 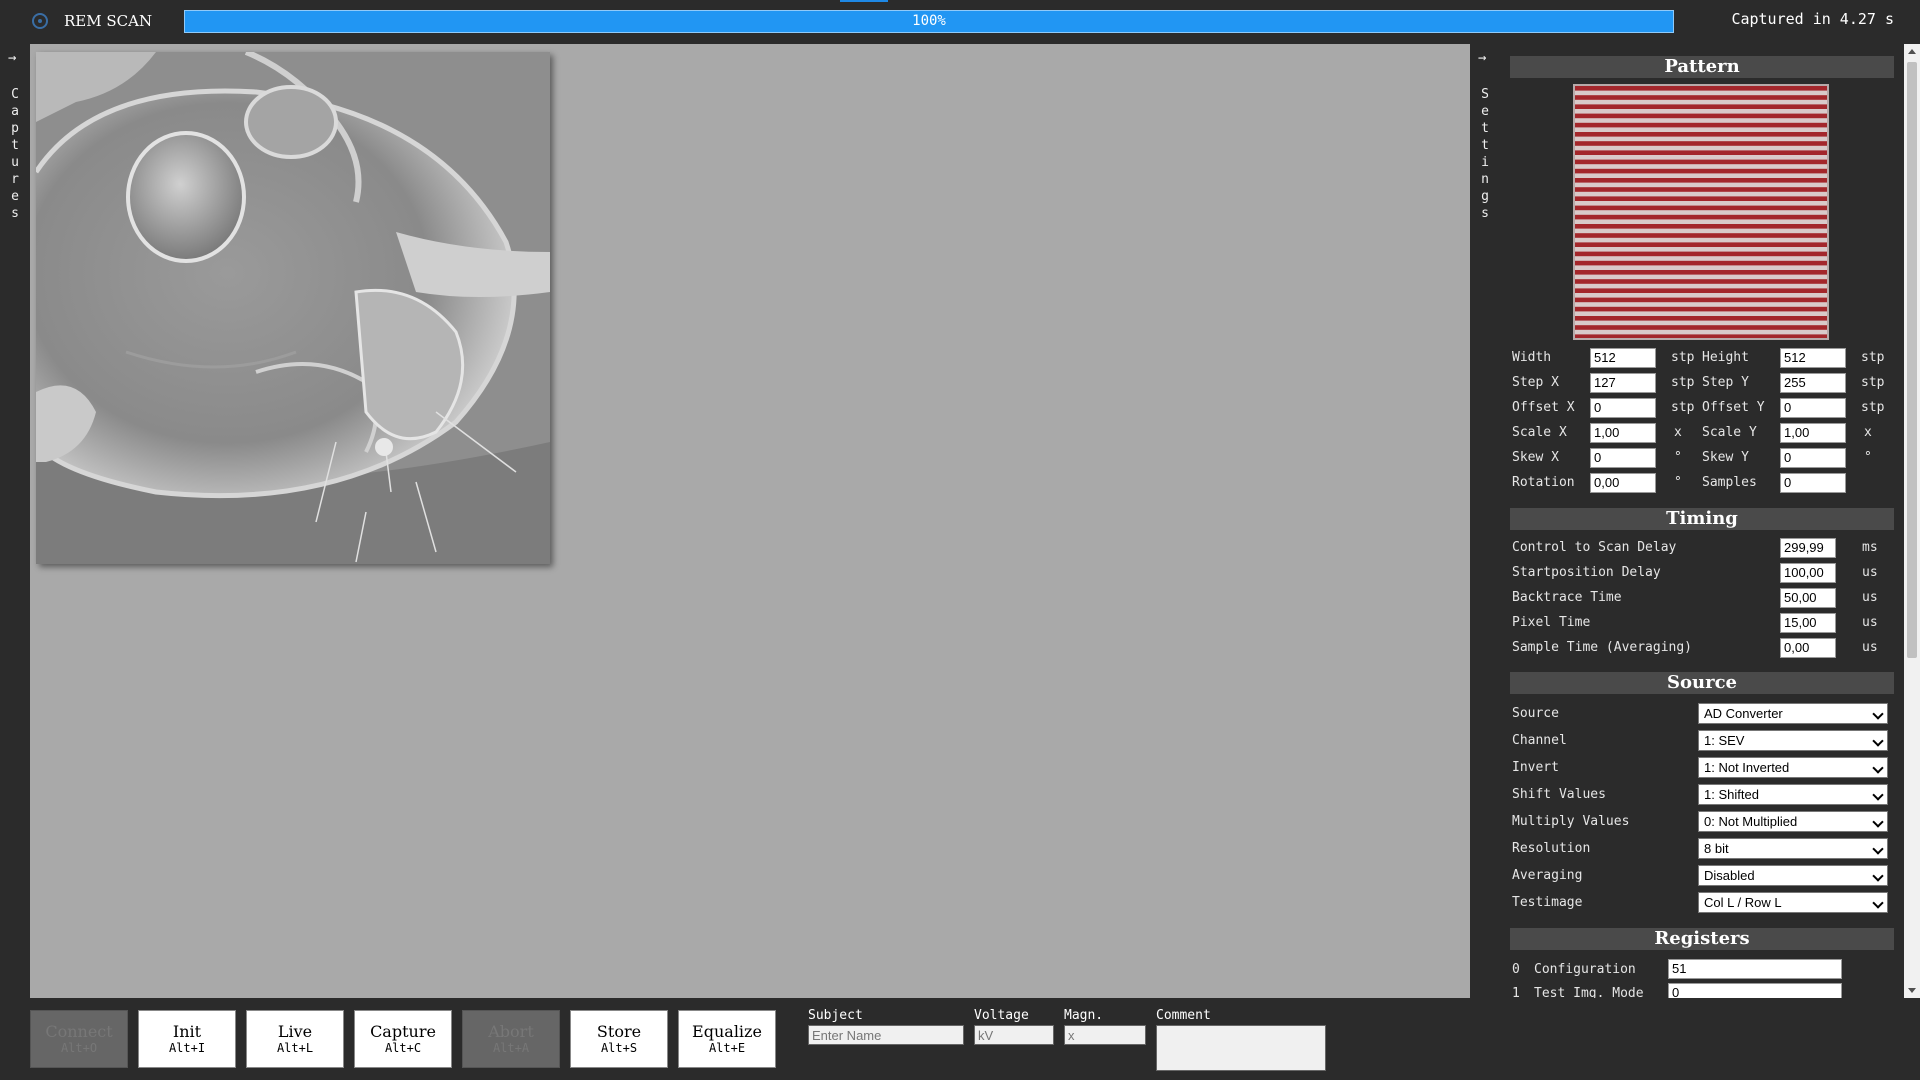 What do you see at coordinates (1808, 548) in the screenshot?
I see `control-delay-input: 299,99` at bounding box center [1808, 548].